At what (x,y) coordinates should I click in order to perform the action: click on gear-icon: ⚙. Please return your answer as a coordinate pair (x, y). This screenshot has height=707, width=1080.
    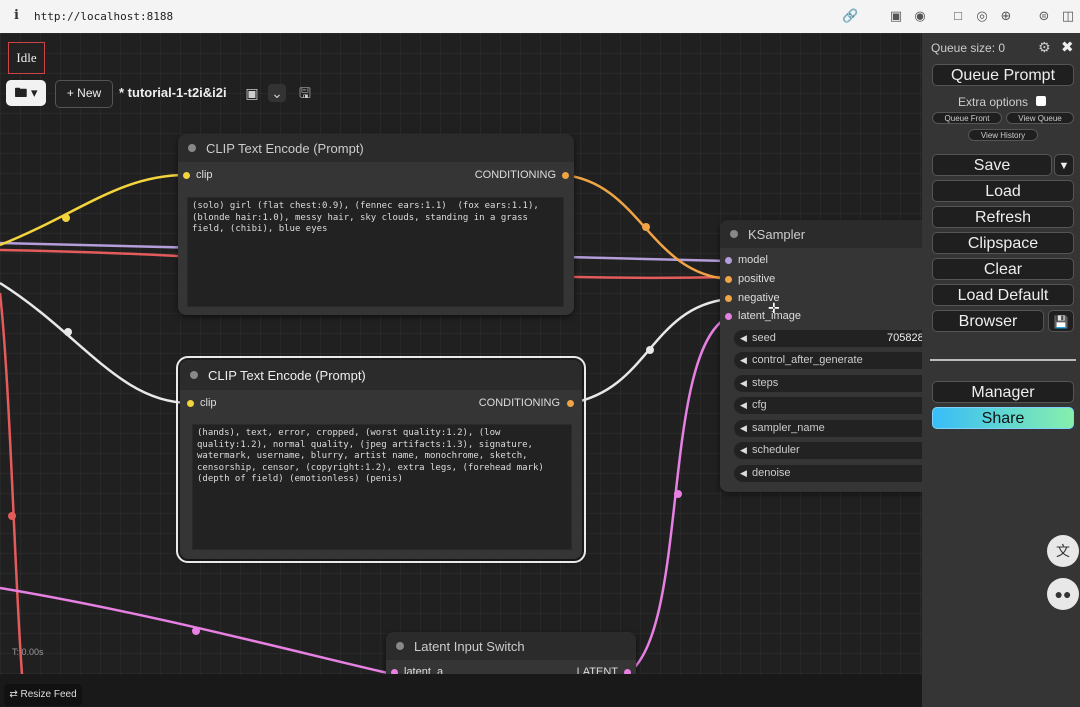
    Looking at the image, I should click on (1044, 47).